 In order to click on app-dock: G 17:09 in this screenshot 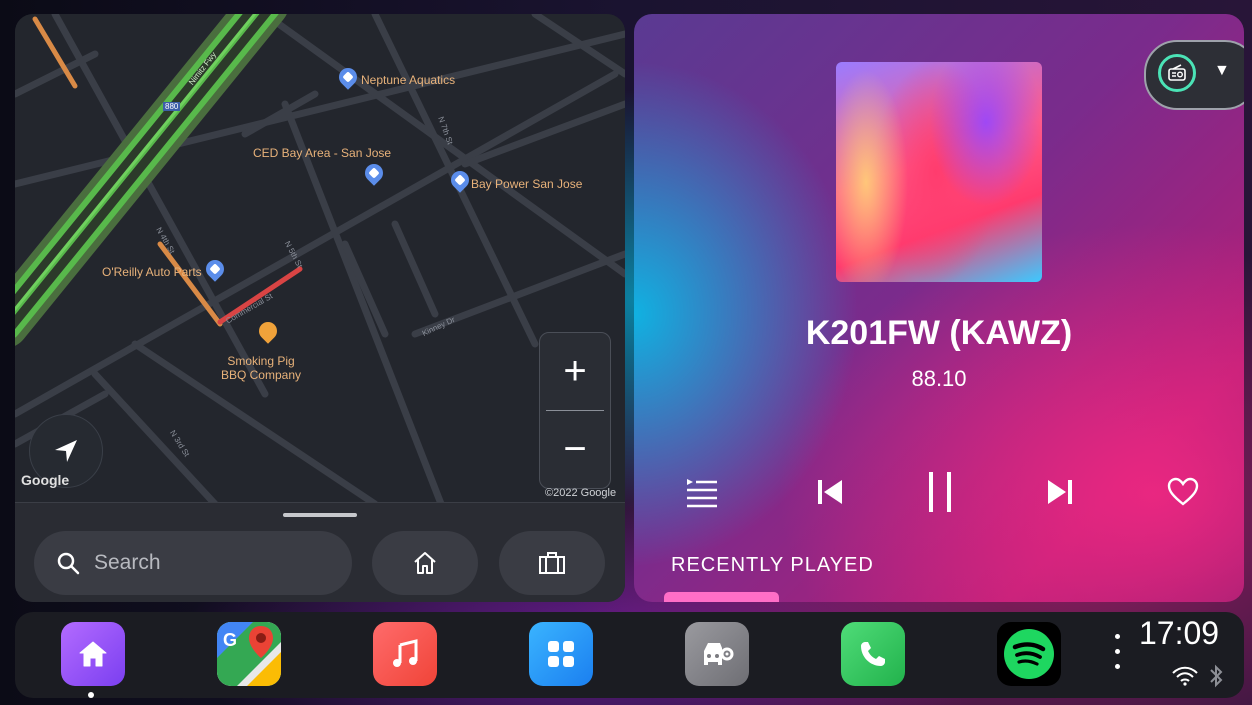, I will do `click(629, 655)`.